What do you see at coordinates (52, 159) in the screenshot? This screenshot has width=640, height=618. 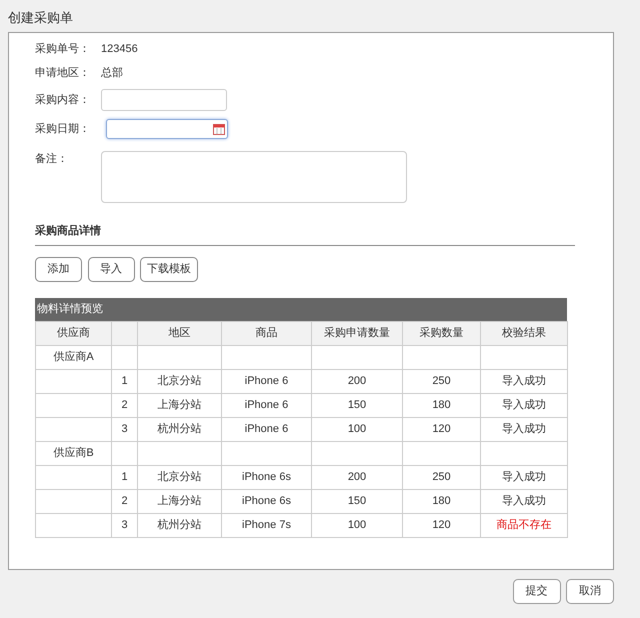 I see `field-label: 备注：` at bounding box center [52, 159].